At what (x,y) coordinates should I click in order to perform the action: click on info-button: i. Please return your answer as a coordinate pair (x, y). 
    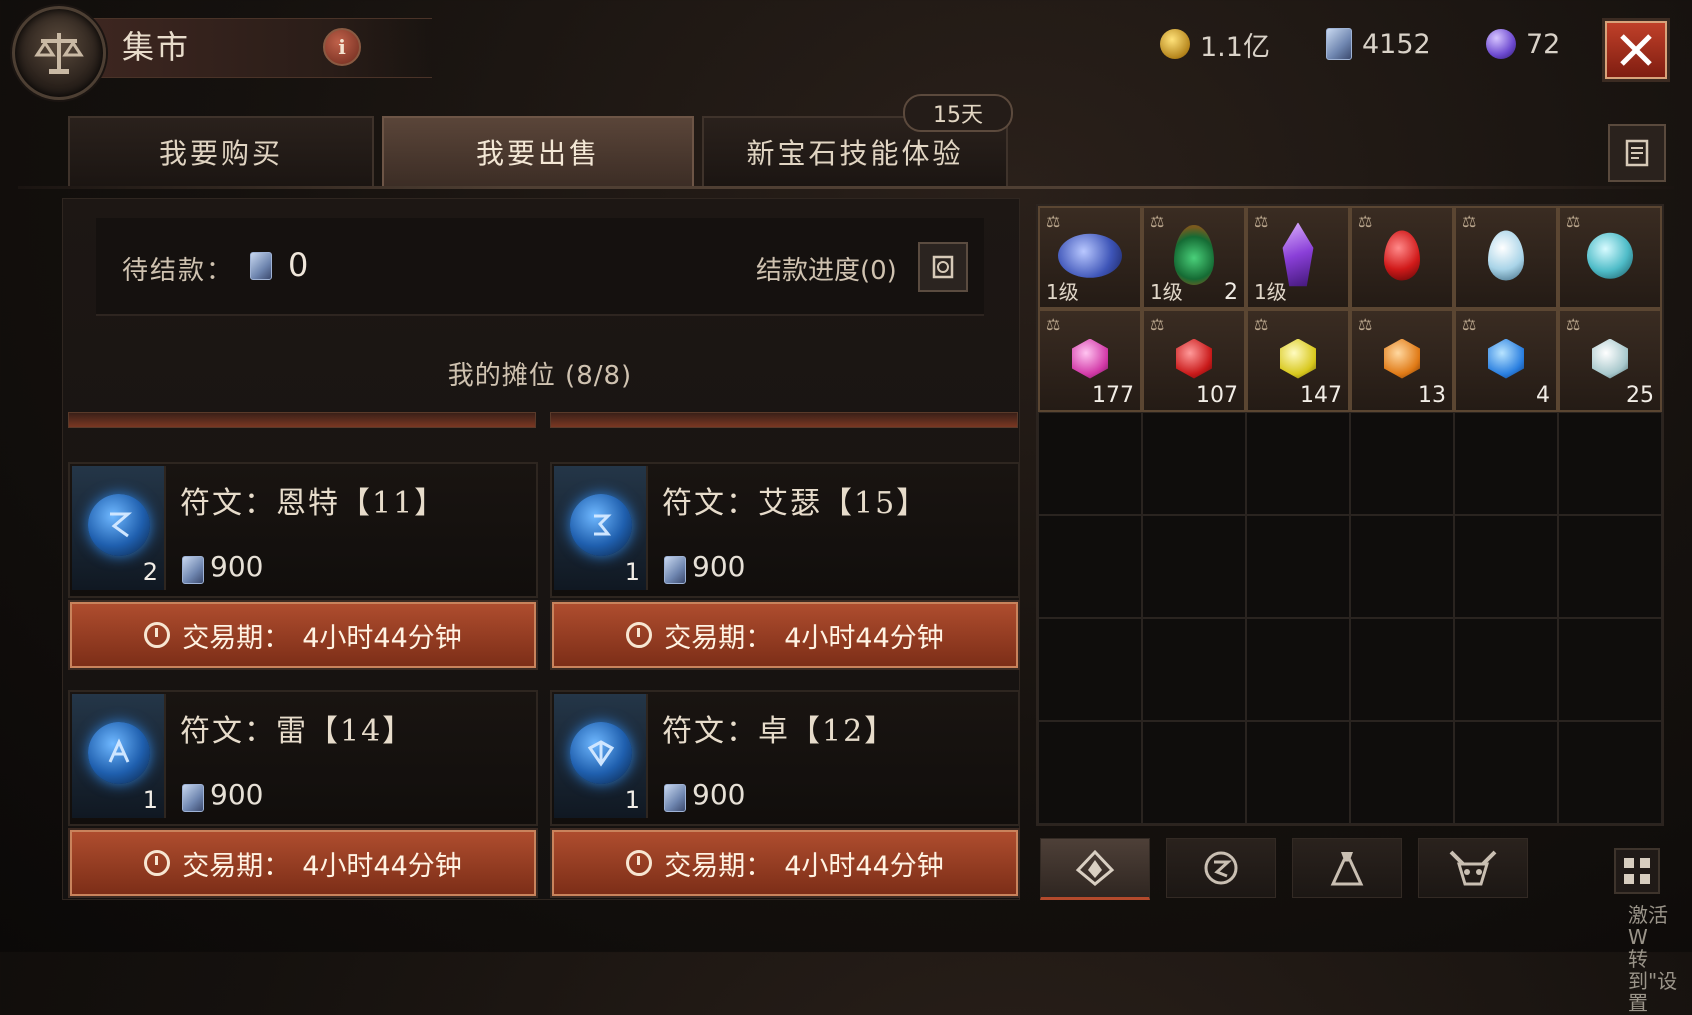
    Looking at the image, I should click on (342, 47).